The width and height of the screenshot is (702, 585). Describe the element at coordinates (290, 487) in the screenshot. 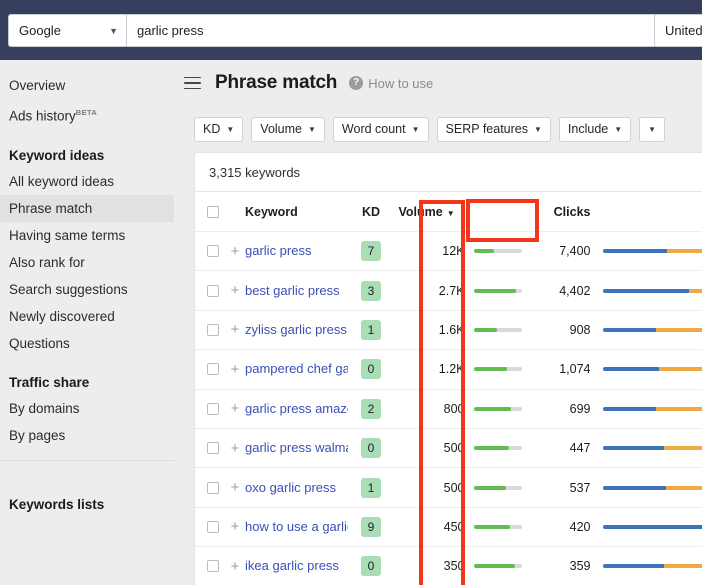

I see `keyword-link: oxo garlic press` at that location.